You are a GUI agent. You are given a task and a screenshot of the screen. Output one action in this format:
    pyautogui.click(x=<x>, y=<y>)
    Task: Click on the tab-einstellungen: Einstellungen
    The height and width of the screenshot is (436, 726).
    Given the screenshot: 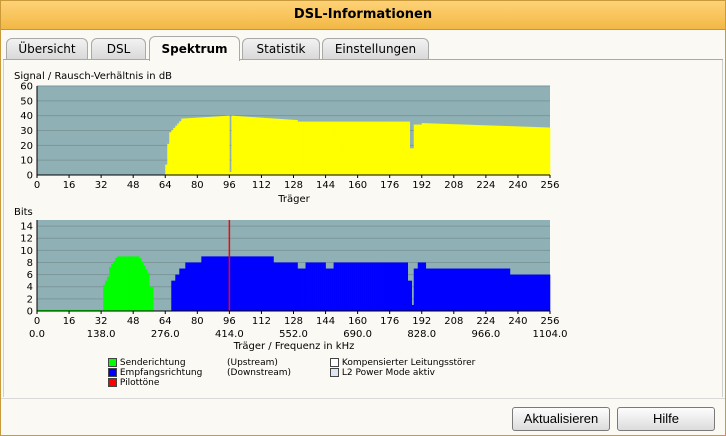 What is the action you would take?
    pyautogui.click(x=375, y=48)
    